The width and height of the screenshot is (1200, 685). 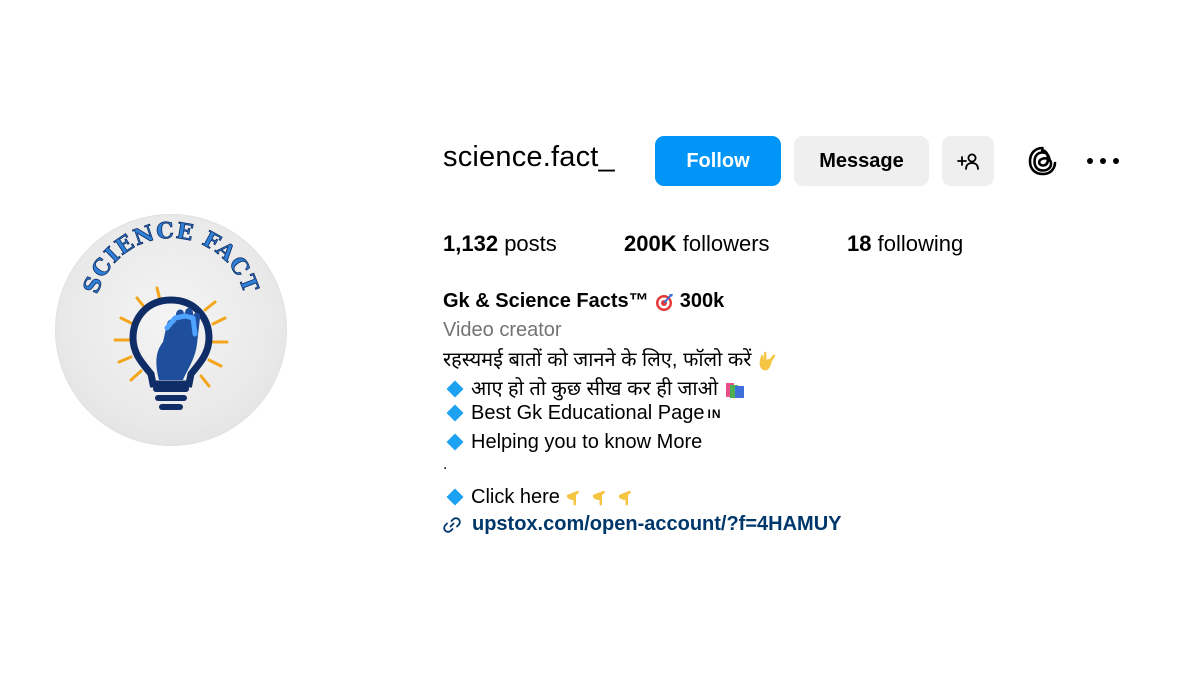 I want to click on books-emoji-icon, so click(x=734, y=390).